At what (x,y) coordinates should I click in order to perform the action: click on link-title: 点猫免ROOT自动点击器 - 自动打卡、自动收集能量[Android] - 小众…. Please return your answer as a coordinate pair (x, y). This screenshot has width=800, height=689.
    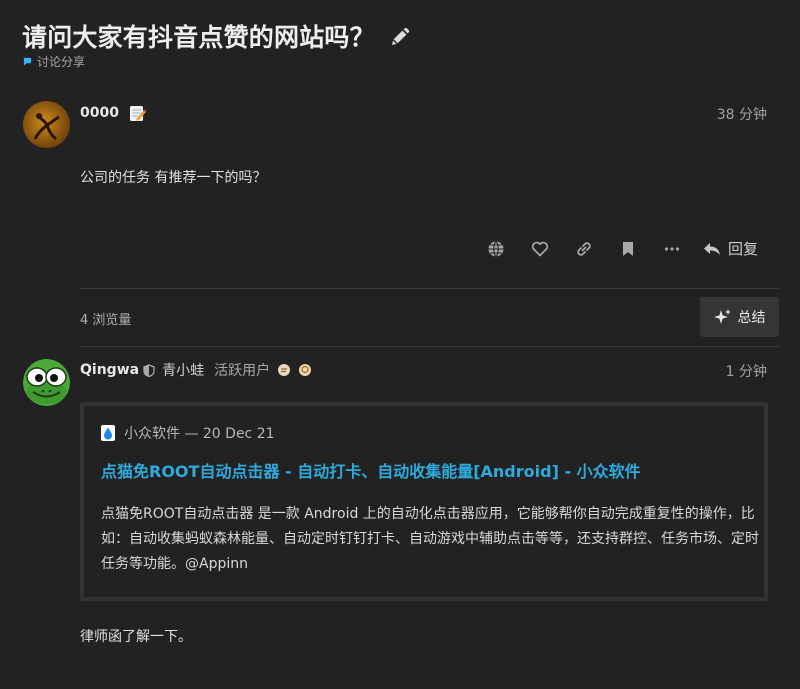
    Looking at the image, I should click on (371, 470).